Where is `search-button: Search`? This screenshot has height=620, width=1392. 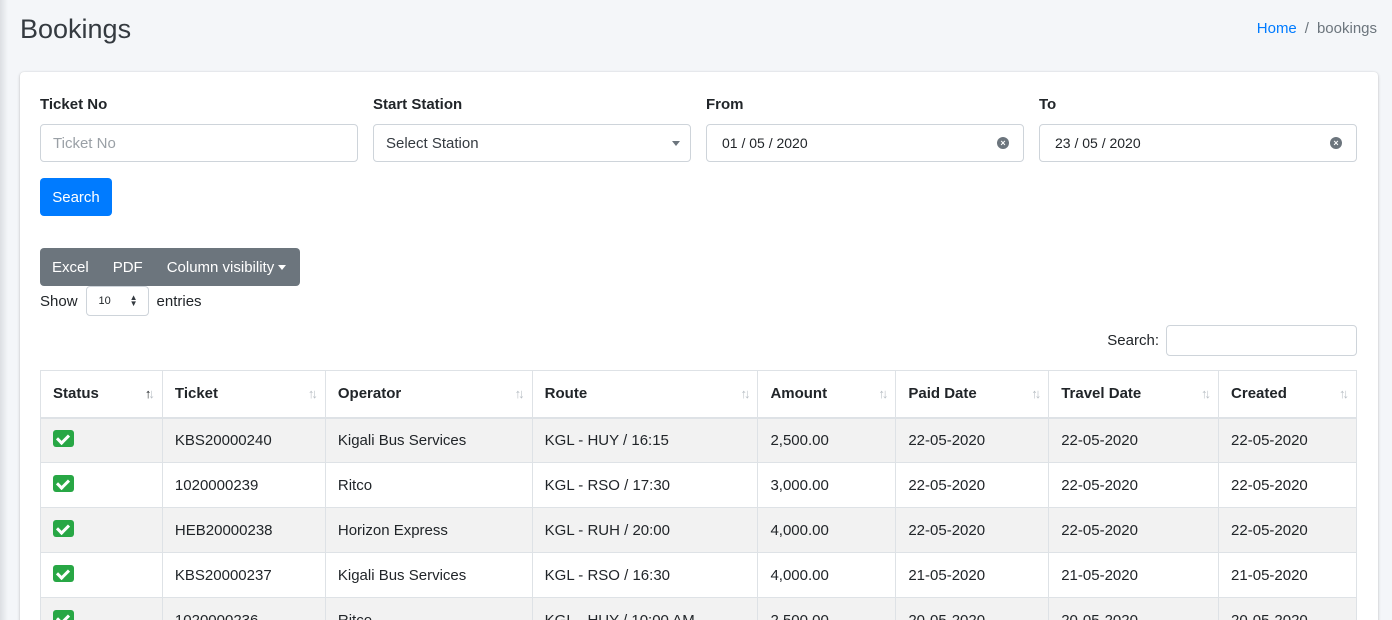
search-button: Search is located at coordinates (76, 197).